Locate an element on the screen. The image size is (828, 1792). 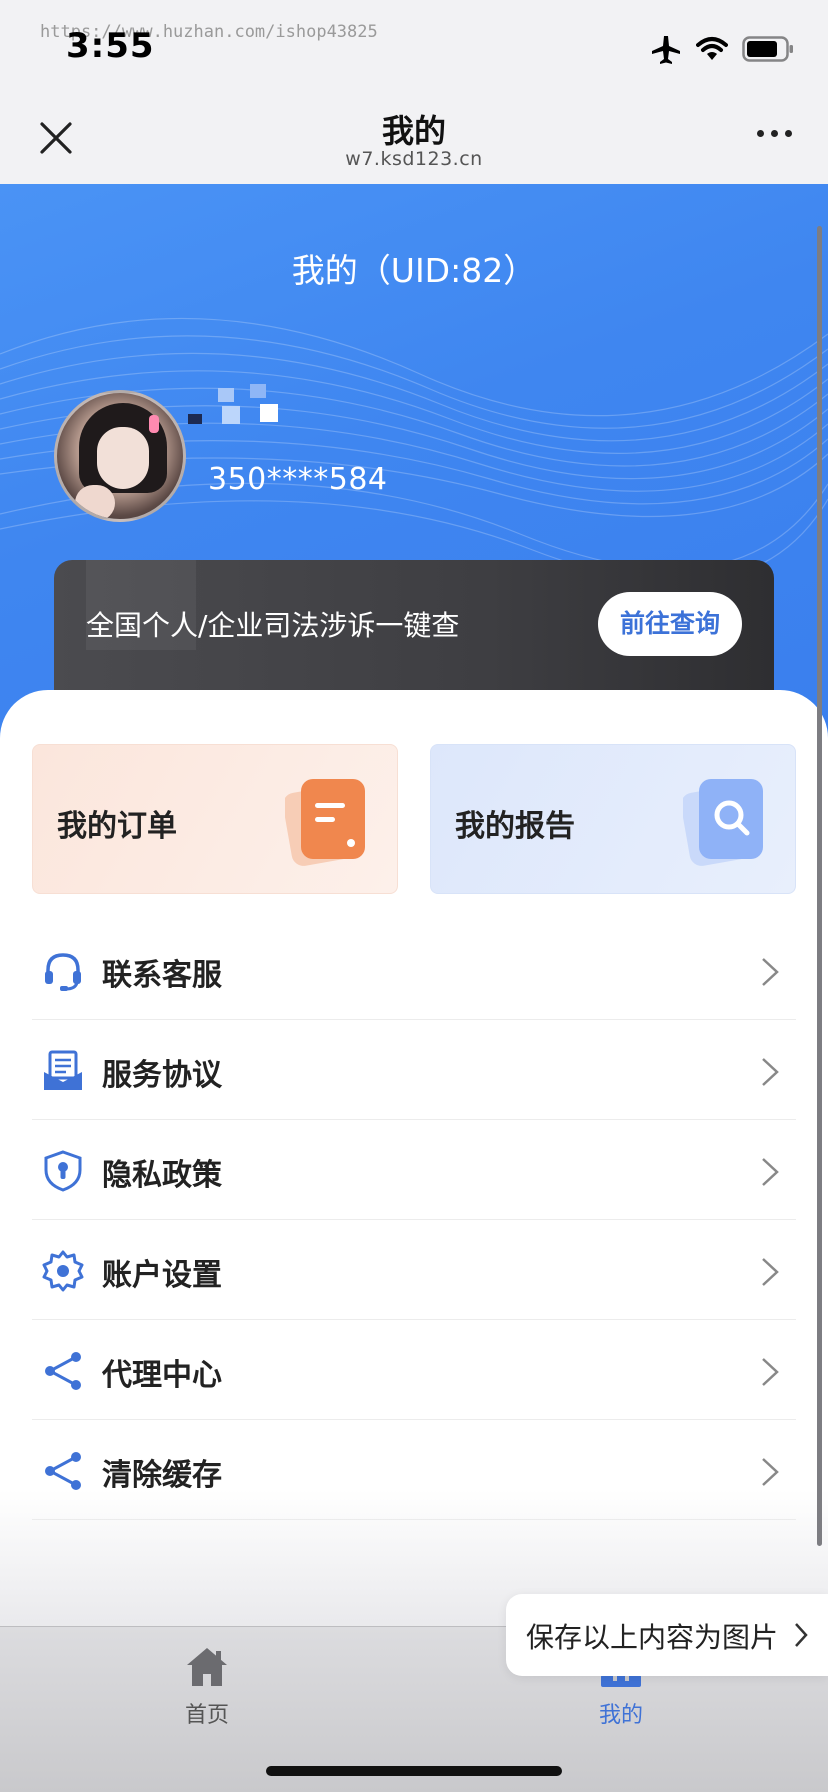
home-indicator is located at coordinates (414, 1771).